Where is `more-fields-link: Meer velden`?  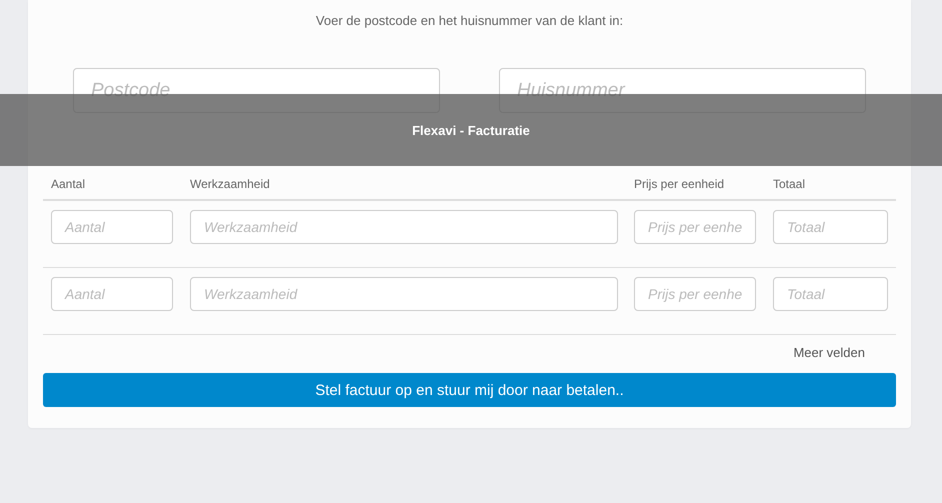
more-fields-link: Meer velden is located at coordinates (829, 352).